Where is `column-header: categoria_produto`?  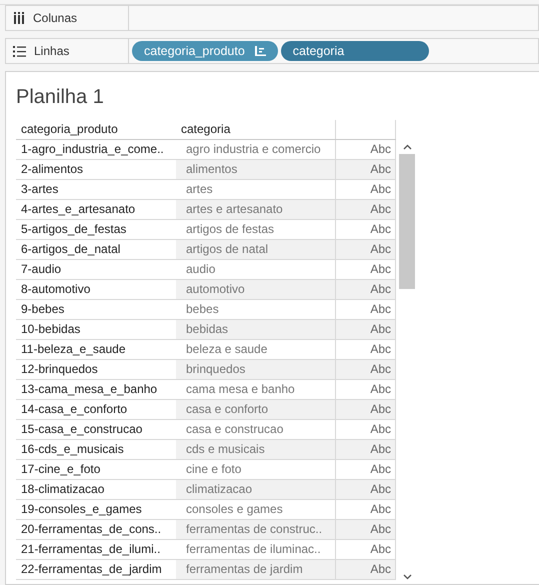 column-header: categoria_produto is located at coordinates (96, 129).